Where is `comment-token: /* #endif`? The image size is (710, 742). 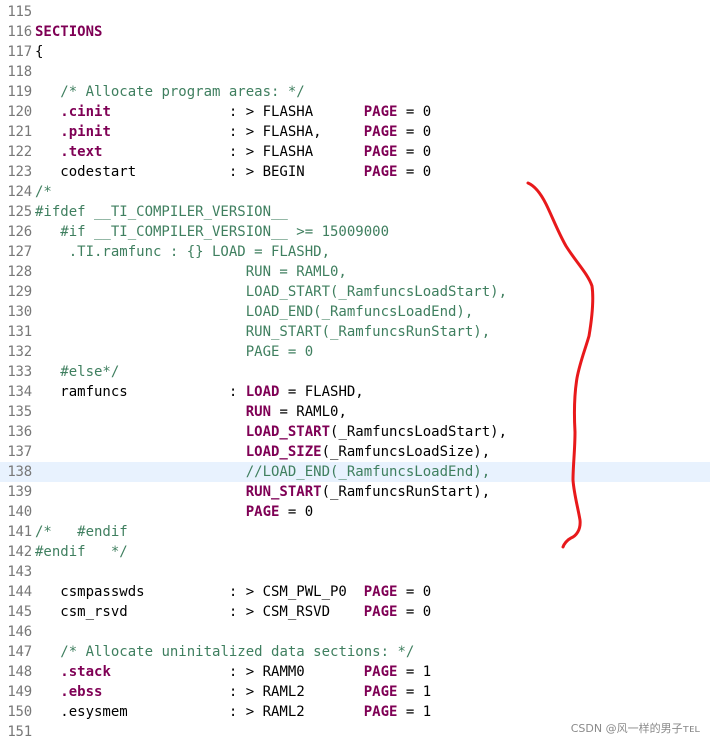 comment-token: /* #endif is located at coordinates (81, 532).